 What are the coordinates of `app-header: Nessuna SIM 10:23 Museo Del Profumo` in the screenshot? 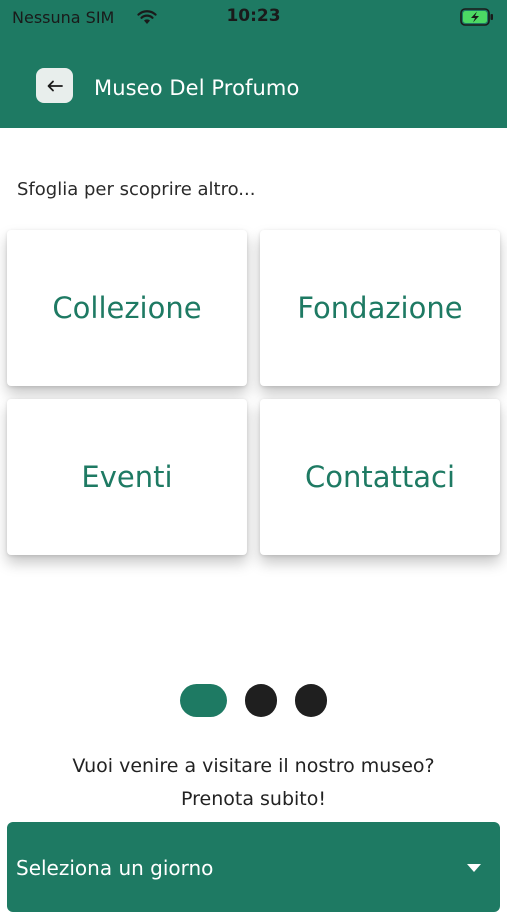 It's located at (253, 64).